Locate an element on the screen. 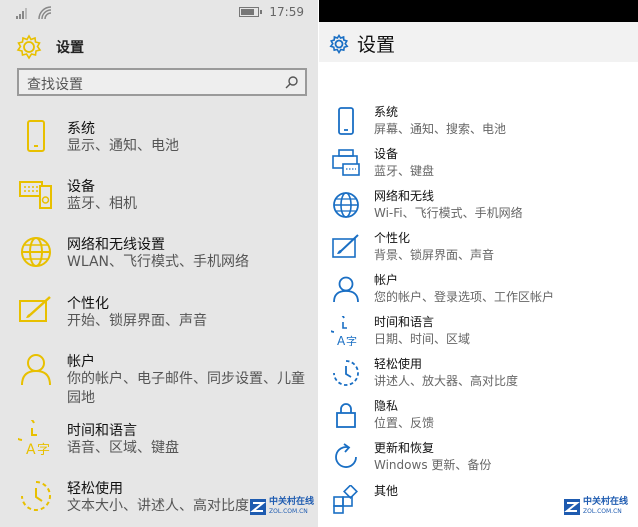 The height and width of the screenshot is (527, 638). refresh-icon is located at coordinates (346, 455).